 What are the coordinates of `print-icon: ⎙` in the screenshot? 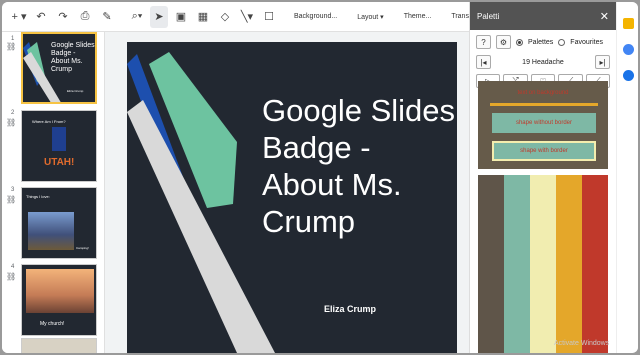 It's located at (85, 17).